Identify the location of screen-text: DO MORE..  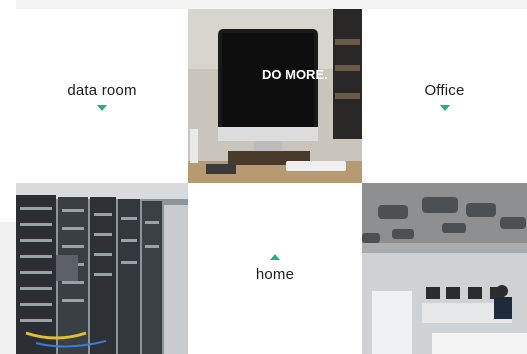
(295, 74).